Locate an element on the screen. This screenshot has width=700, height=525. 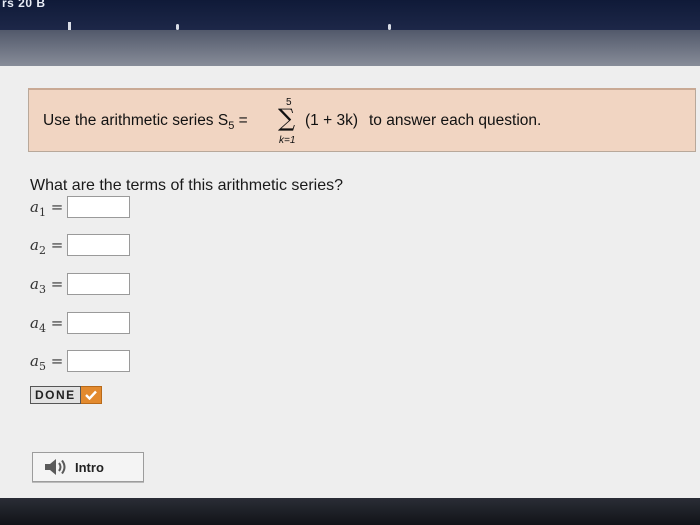
term-input-a2 is located at coordinates (98, 245).